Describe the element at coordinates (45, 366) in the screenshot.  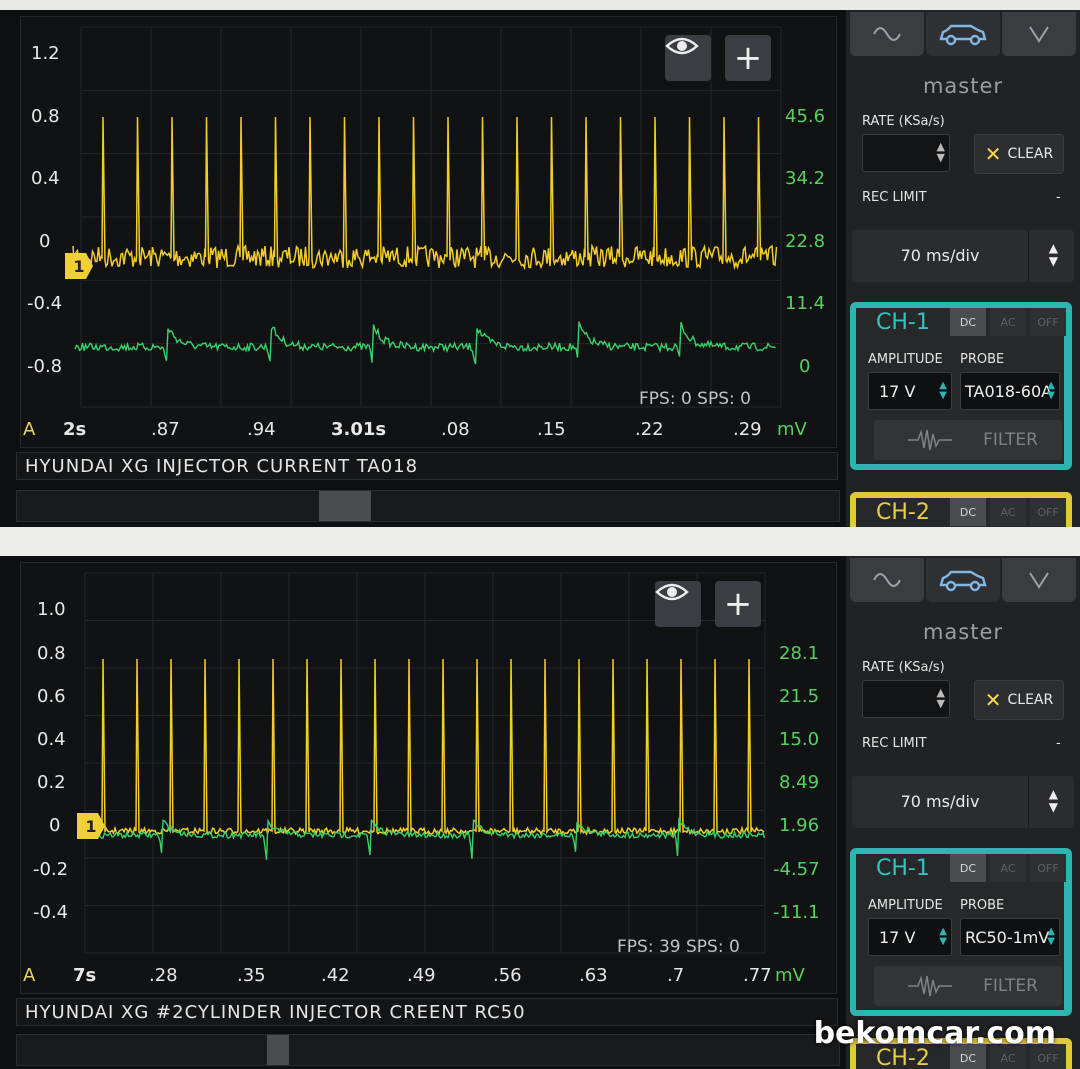
I see `left-axis-label: -0.8` at that location.